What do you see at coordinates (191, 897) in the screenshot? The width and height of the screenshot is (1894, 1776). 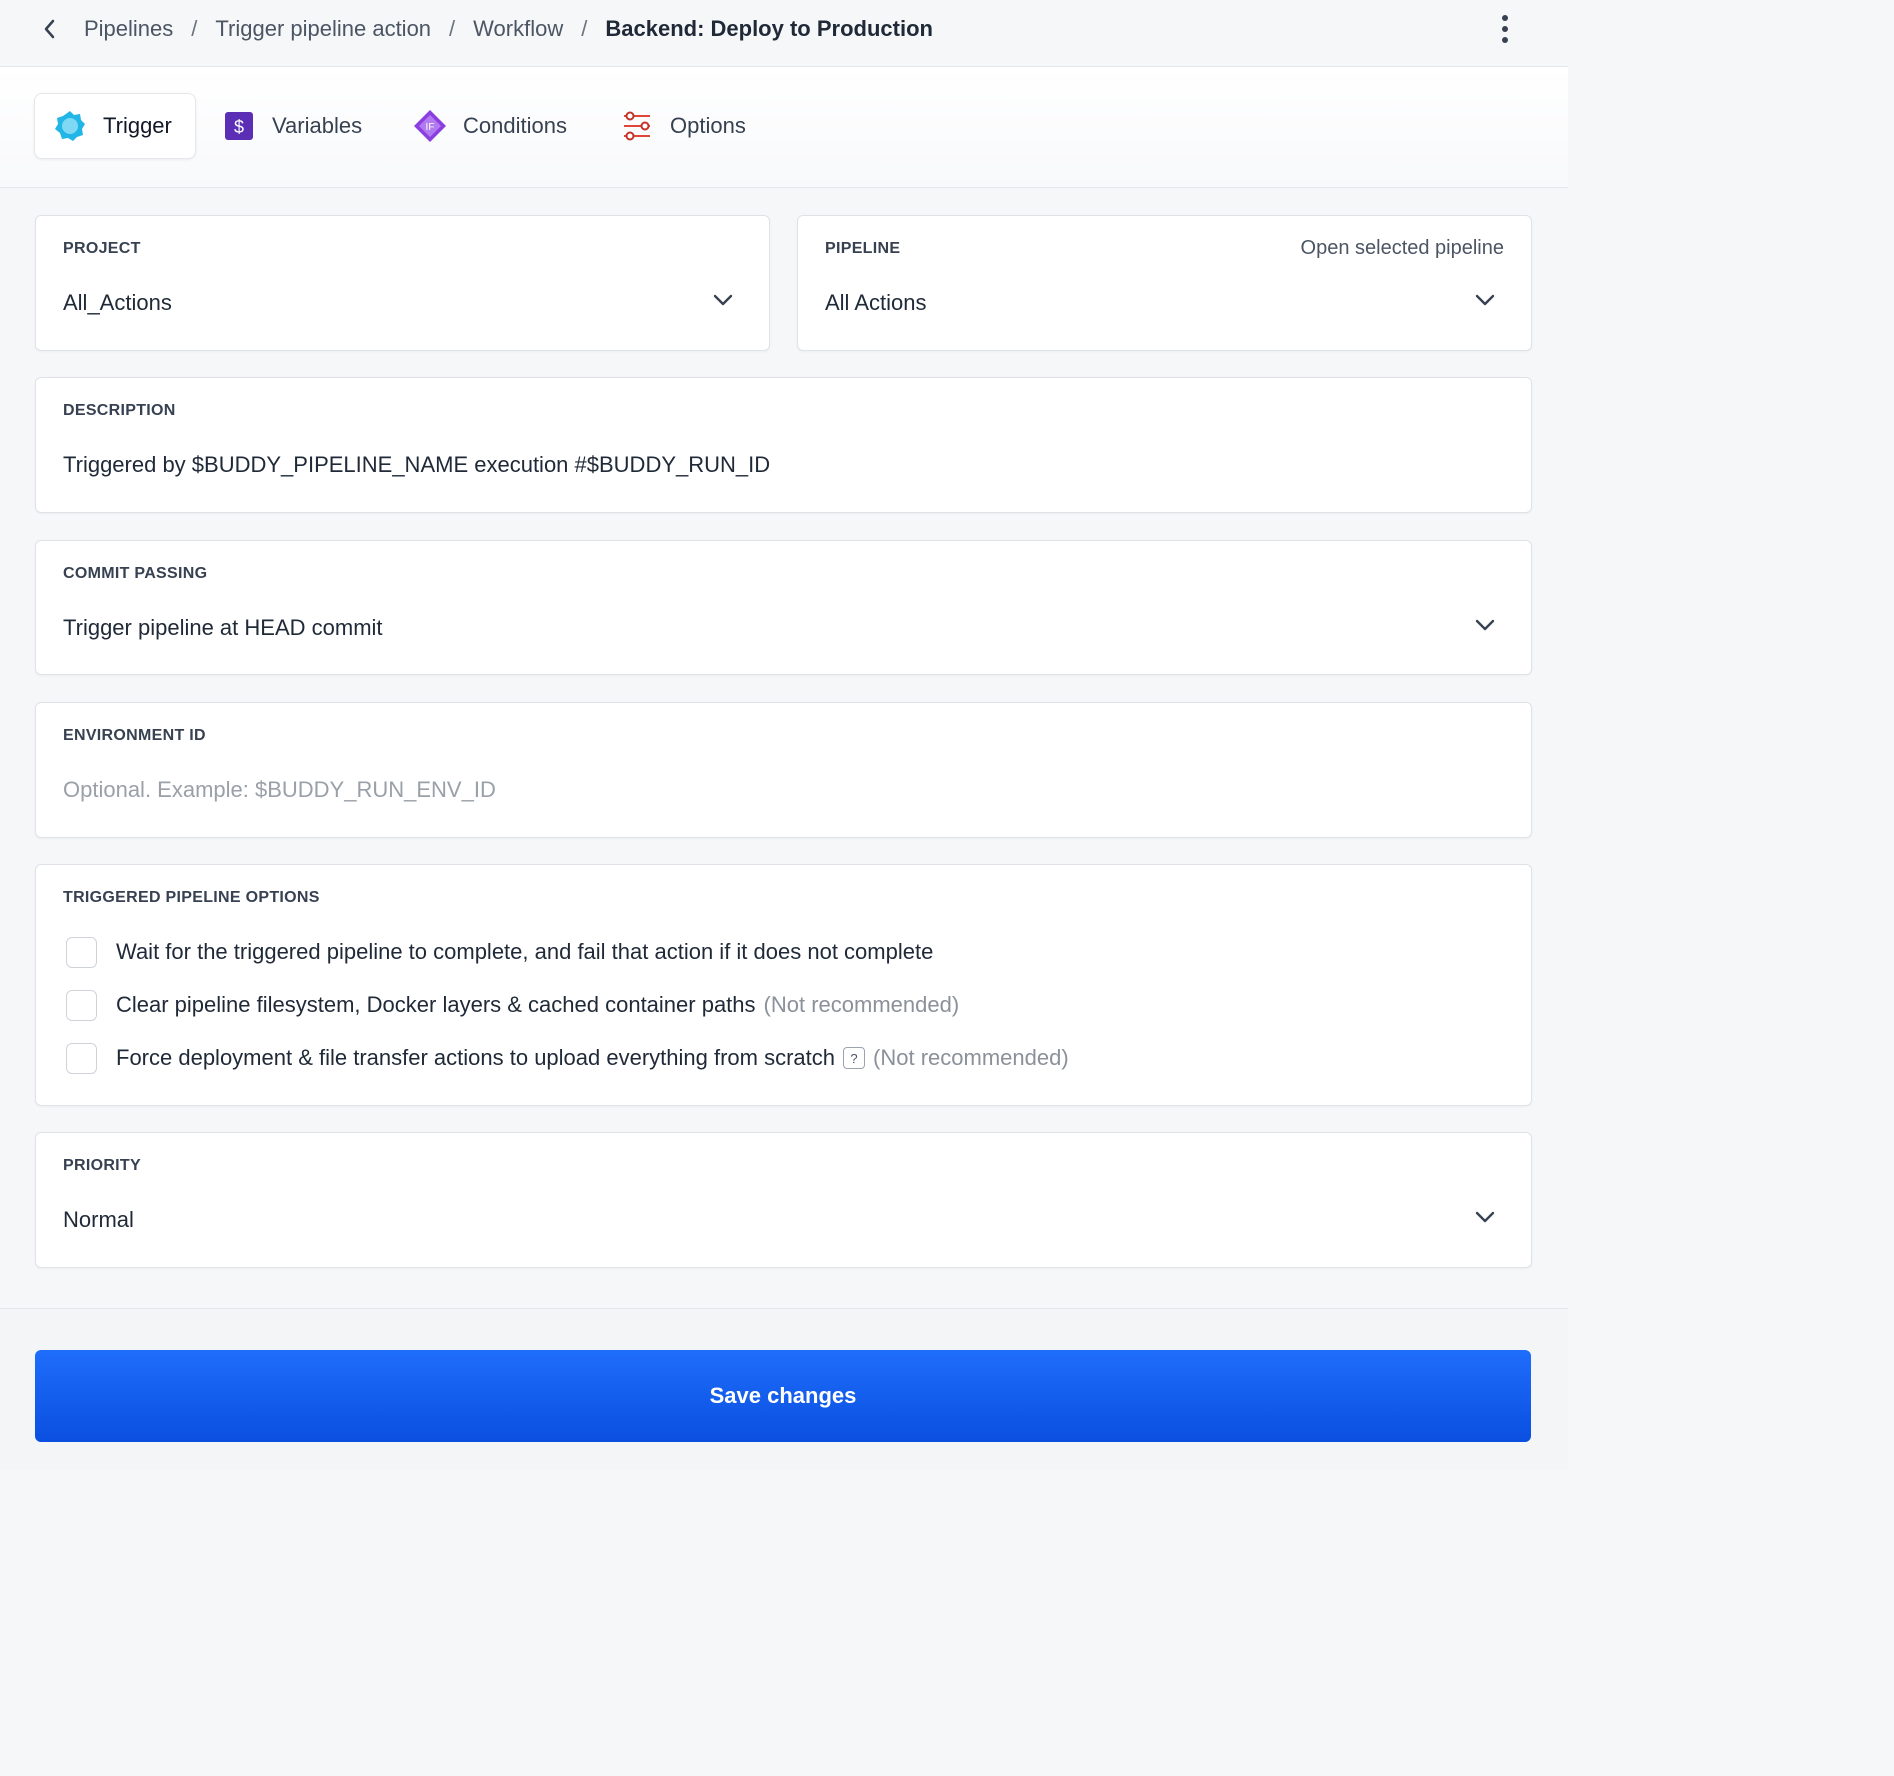 I see `triggered-options-label: TRIGGERED PIPELINE OPTIONS` at bounding box center [191, 897].